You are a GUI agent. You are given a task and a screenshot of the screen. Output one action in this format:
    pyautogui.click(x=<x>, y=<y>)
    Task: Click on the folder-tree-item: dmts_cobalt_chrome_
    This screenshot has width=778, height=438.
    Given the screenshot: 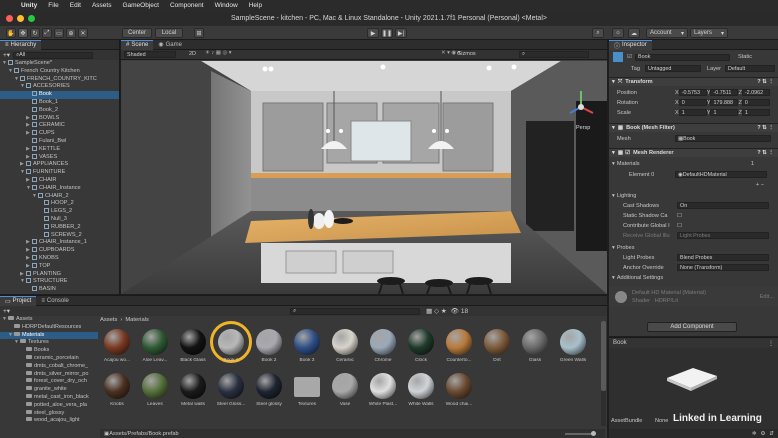 What is the action you would take?
    pyautogui.click(x=49, y=366)
    